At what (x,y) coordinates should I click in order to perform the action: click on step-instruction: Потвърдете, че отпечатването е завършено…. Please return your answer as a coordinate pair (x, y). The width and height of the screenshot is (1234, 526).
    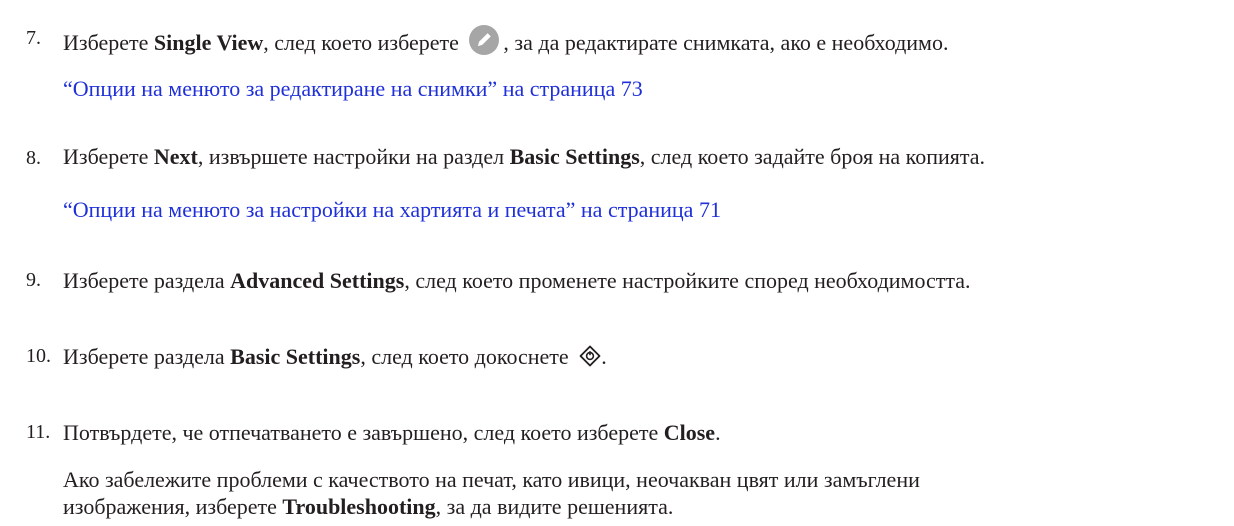
    Looking at the image, I should click on (392, 432).